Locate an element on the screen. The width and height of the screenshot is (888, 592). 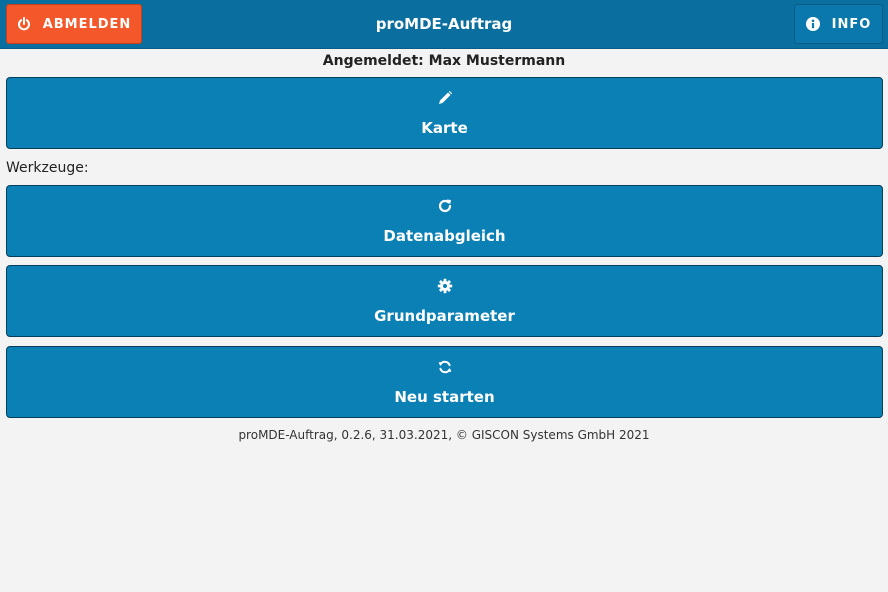
info-label: INFO is located at coordinates (851, 24).